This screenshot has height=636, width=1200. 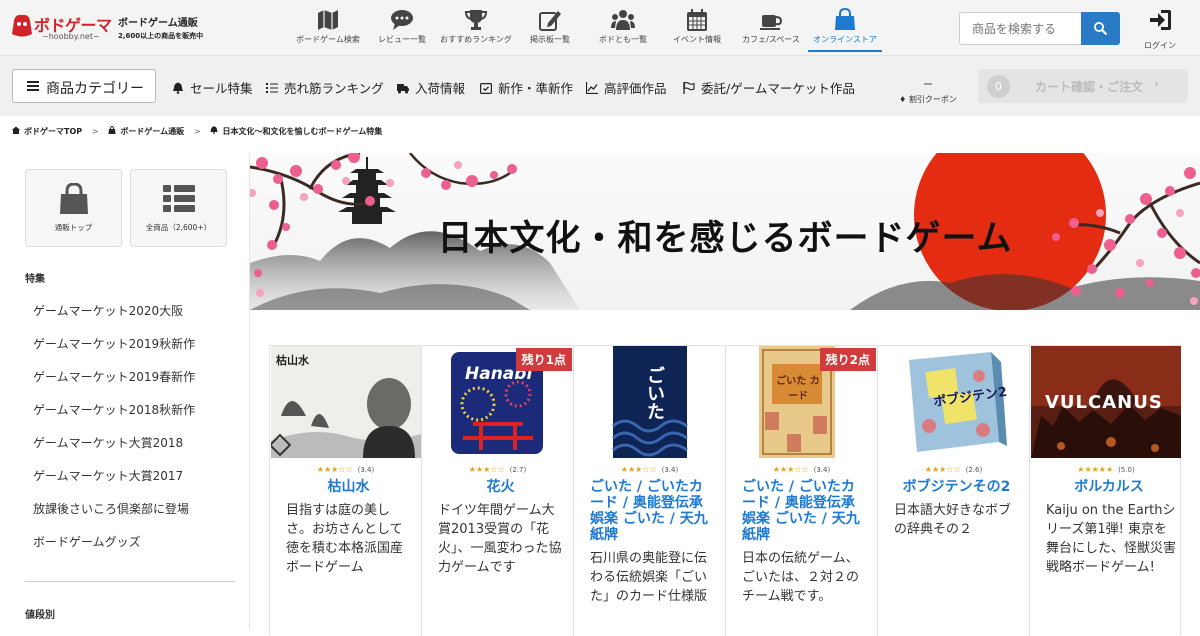 I want to click on users-icon, so click(x=623, y=20).